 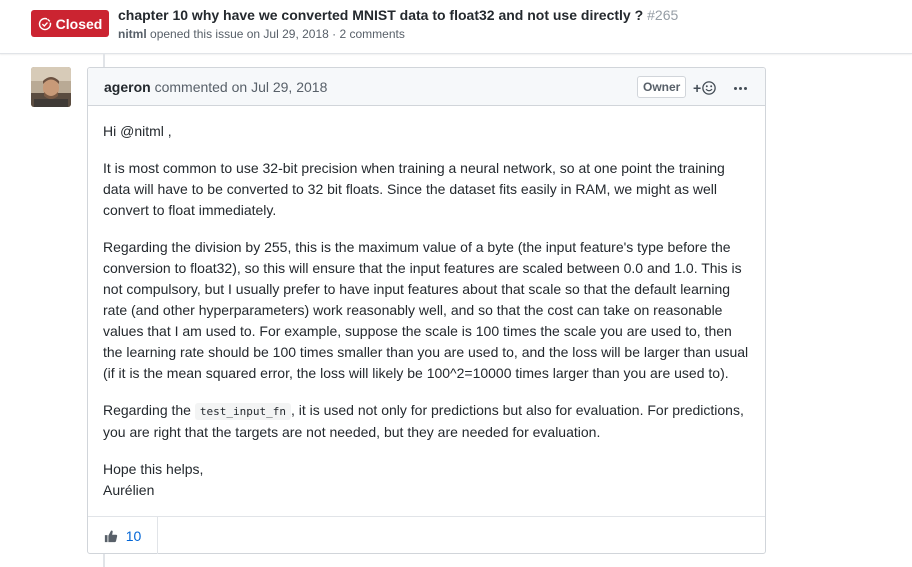 I want to click on issue-state-badge: Closed, so click(x=70, y=23).